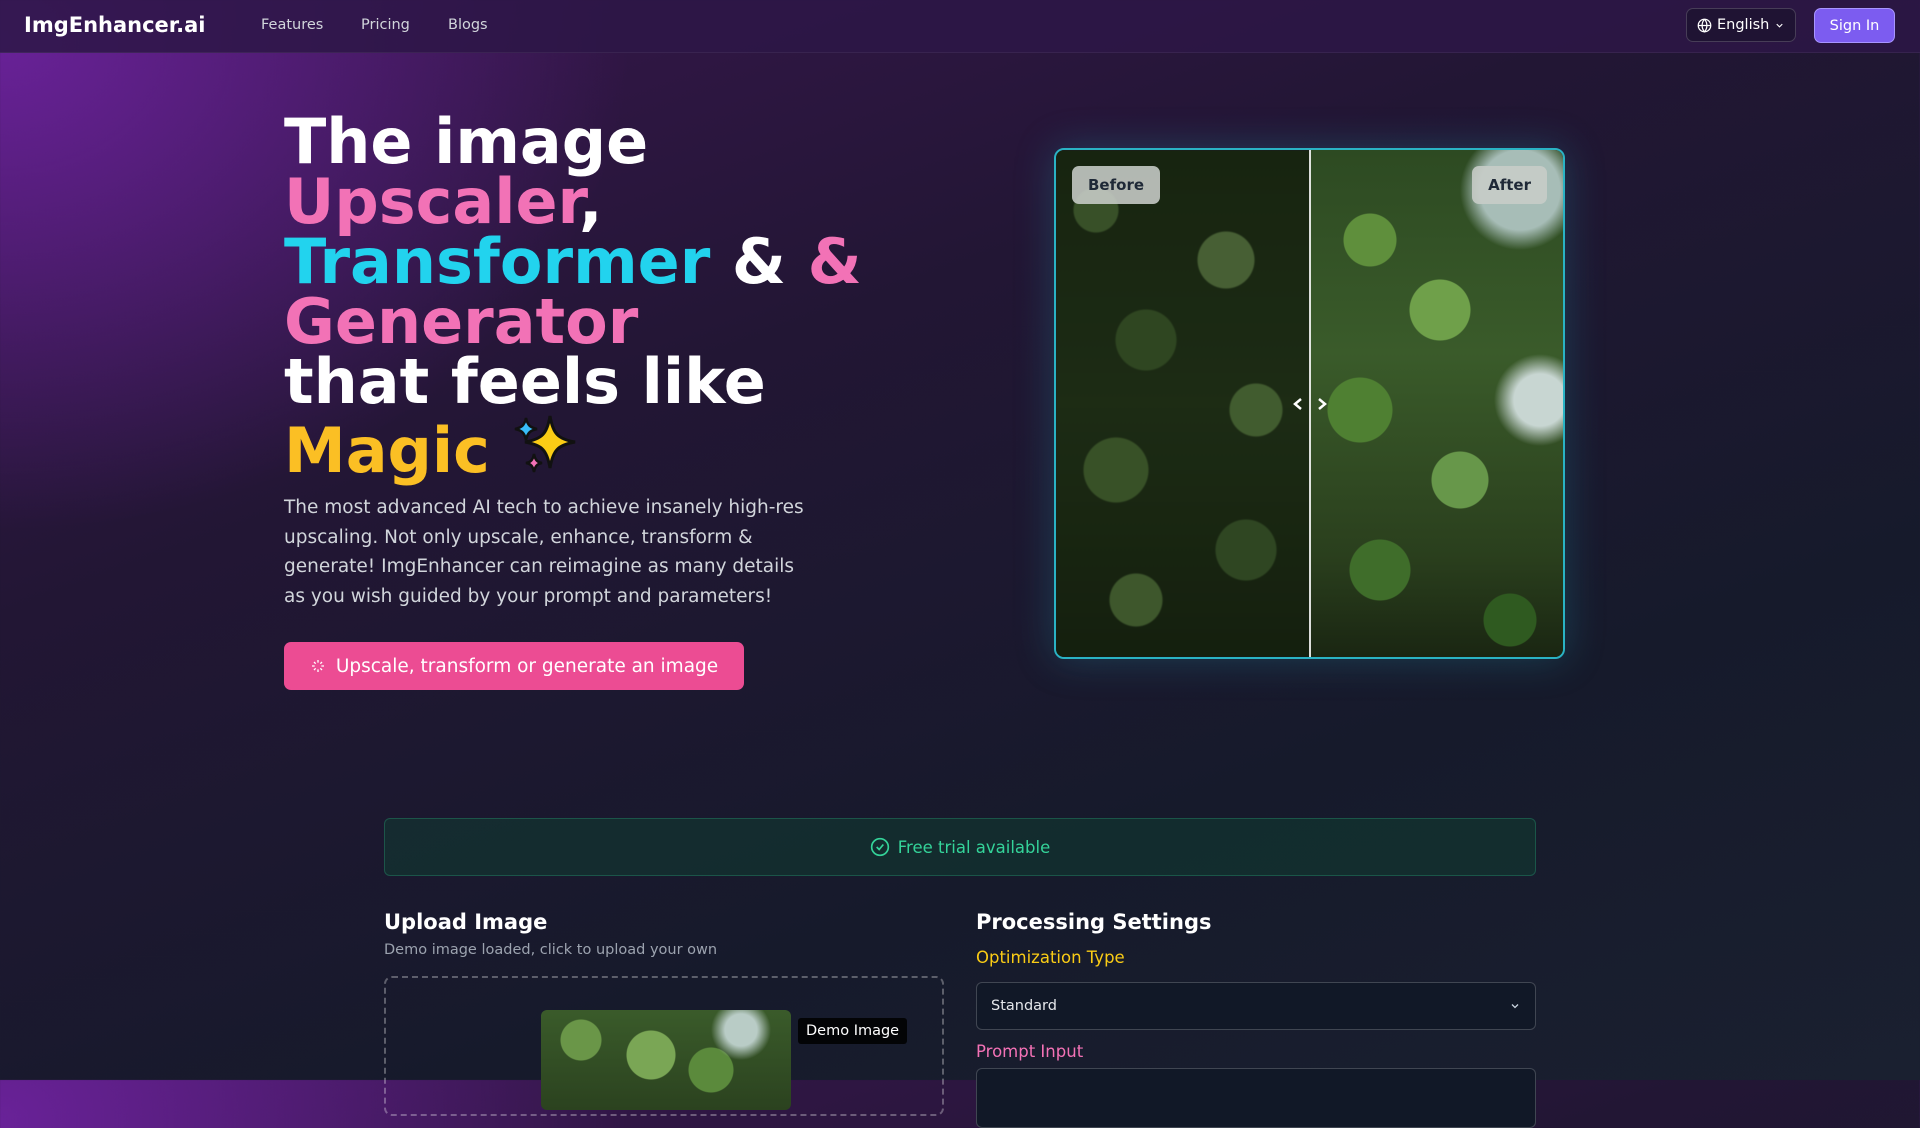  What do you see at coordinates (1256, 1006) in the screenshot?
I see `optimization-type-select: Standard` at bounding box center [1256, 1006].